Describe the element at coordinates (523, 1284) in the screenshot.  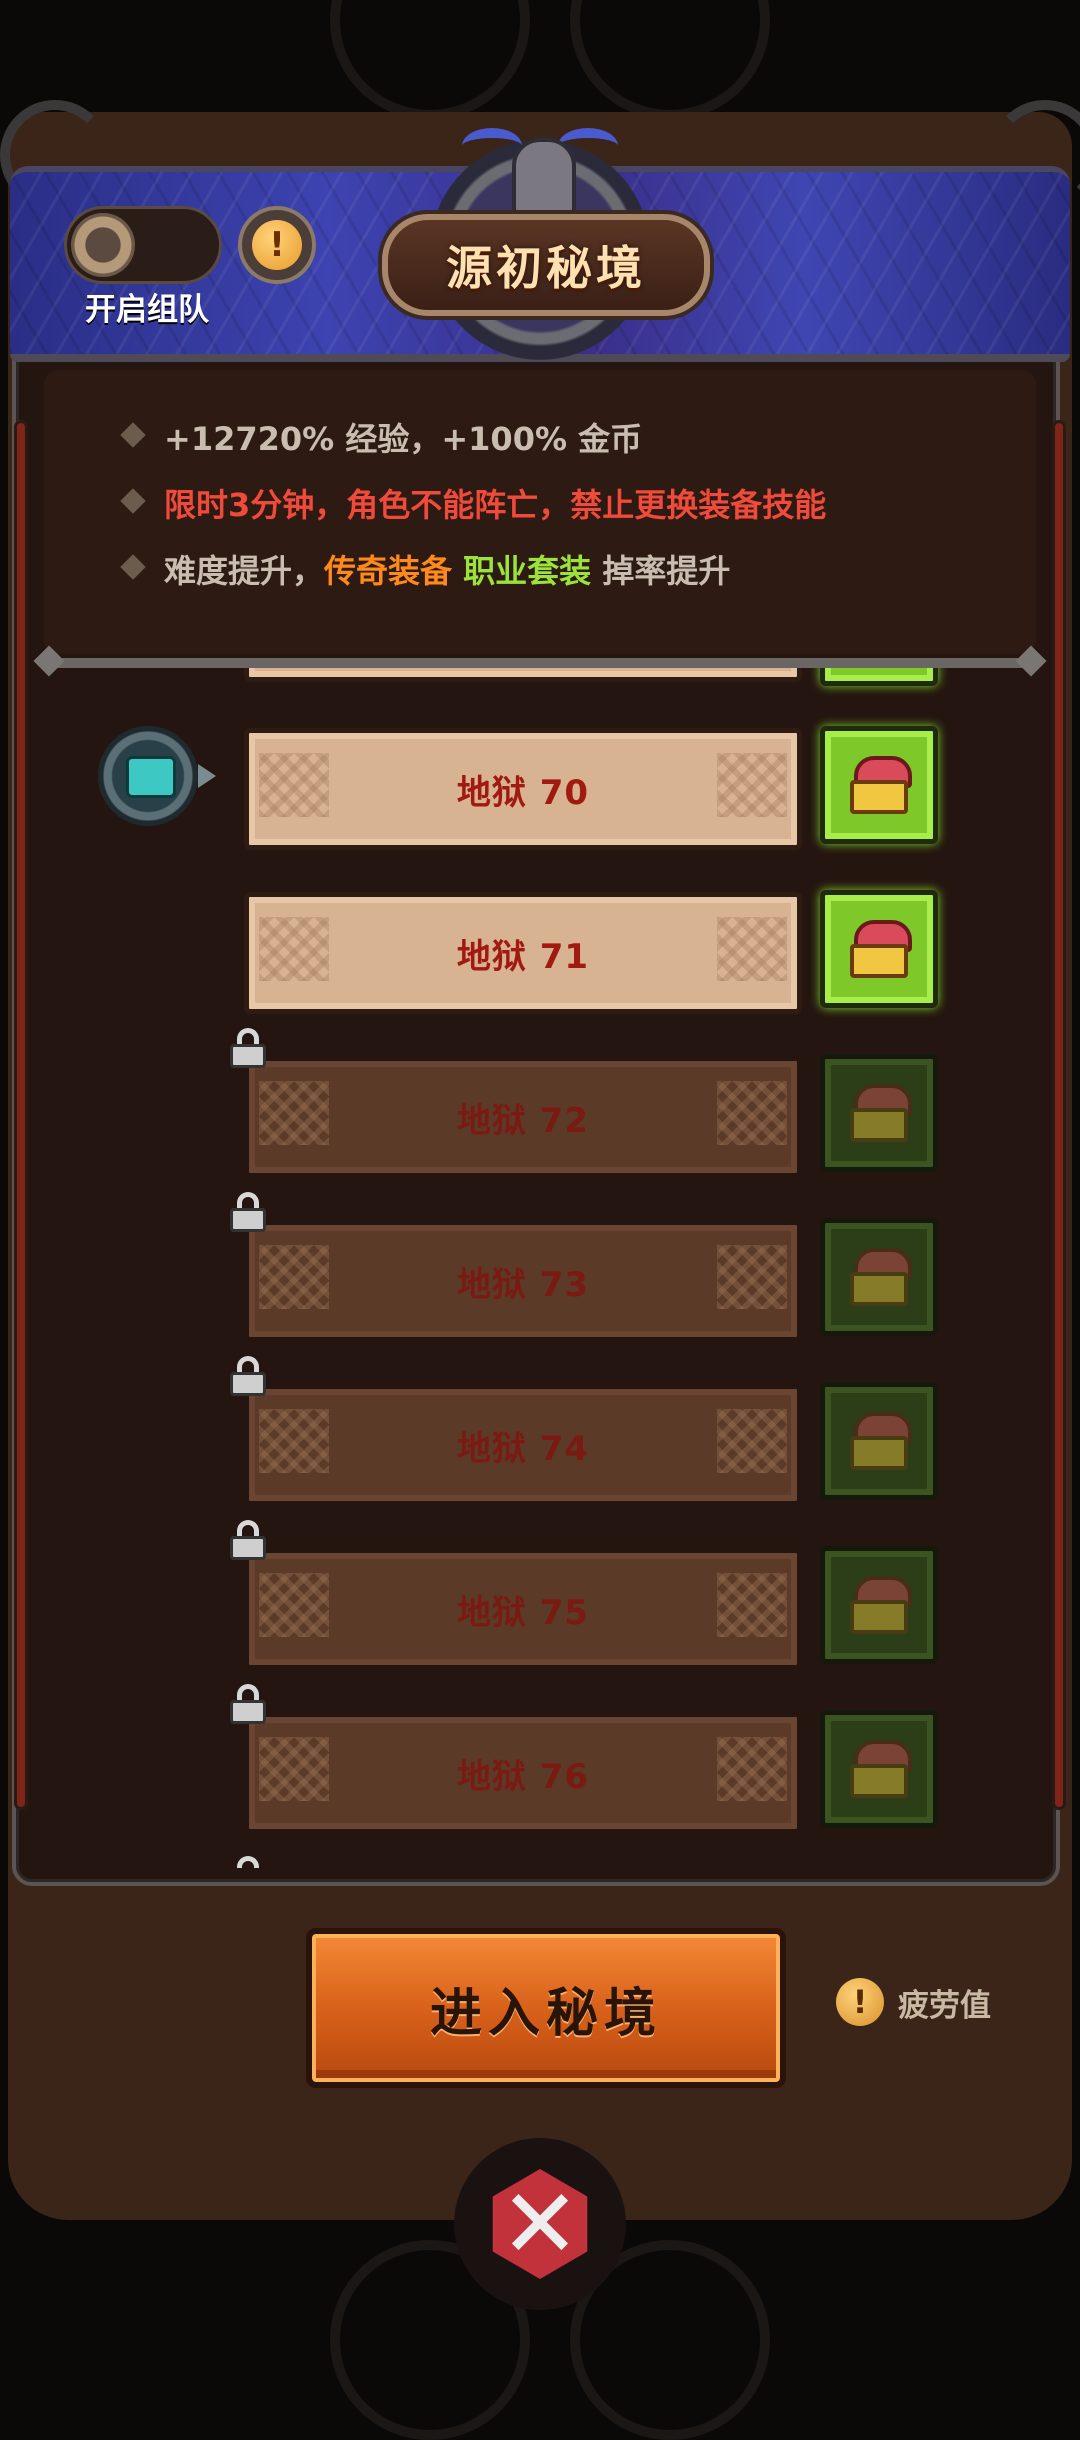
I see `level-label: 地狱 73` at that location.